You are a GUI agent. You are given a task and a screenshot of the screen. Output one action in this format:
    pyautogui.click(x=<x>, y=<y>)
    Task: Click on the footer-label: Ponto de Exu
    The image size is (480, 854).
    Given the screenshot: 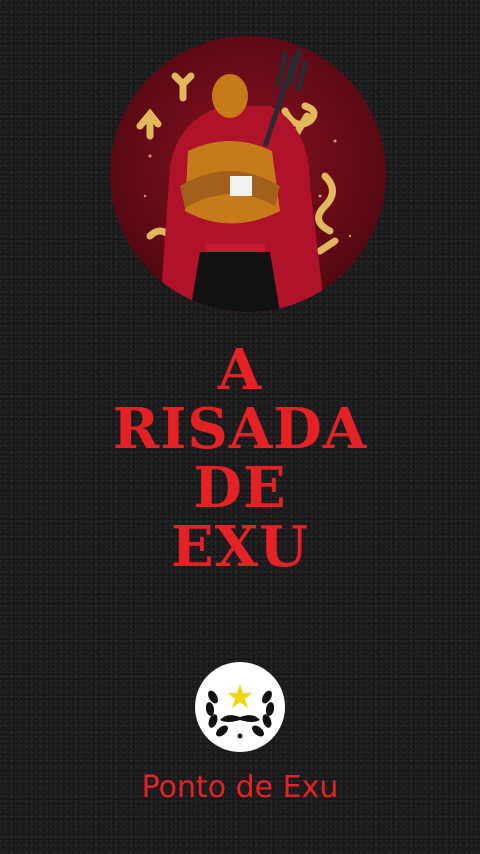 What is the action you would take?
    pyautogui.click(x=240, y=787)
    